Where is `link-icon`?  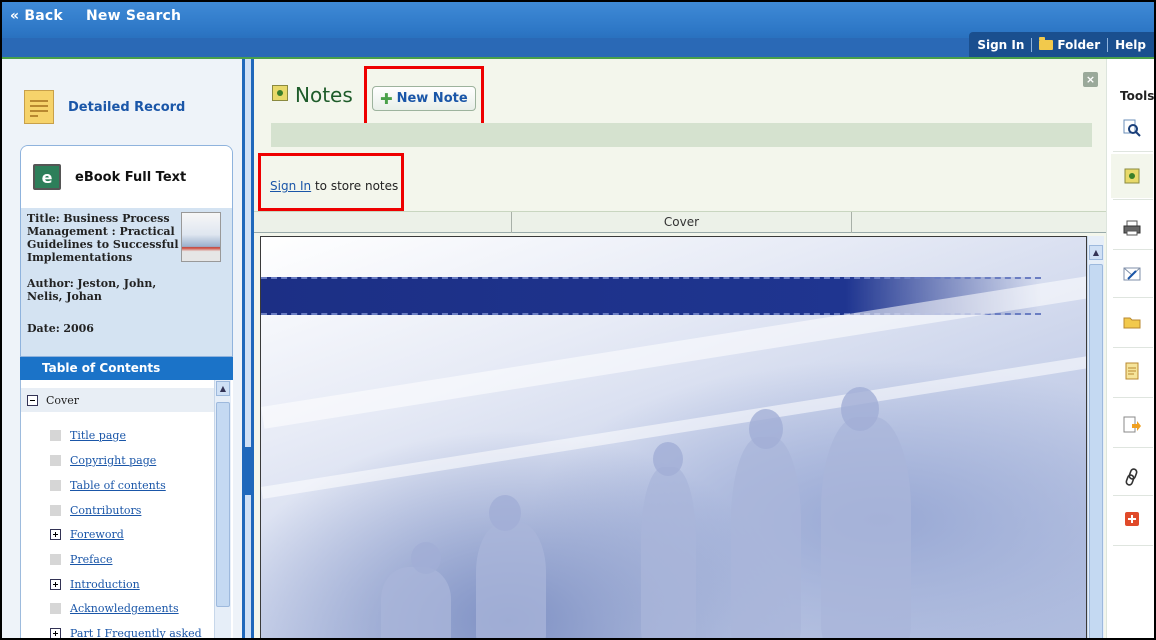
link-icon is located at coordinates (1132, 477).